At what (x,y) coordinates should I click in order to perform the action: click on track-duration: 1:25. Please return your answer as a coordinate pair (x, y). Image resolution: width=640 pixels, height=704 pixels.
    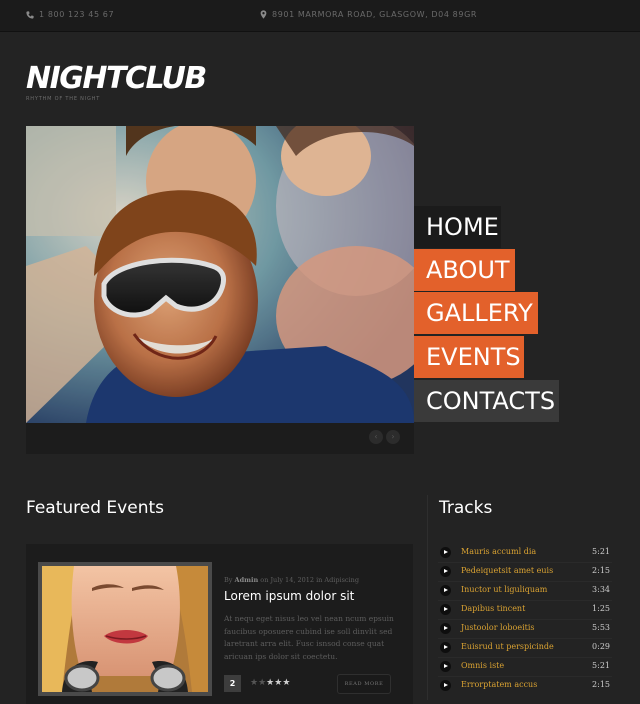
    Looking at the image, I should click on (601, 608).